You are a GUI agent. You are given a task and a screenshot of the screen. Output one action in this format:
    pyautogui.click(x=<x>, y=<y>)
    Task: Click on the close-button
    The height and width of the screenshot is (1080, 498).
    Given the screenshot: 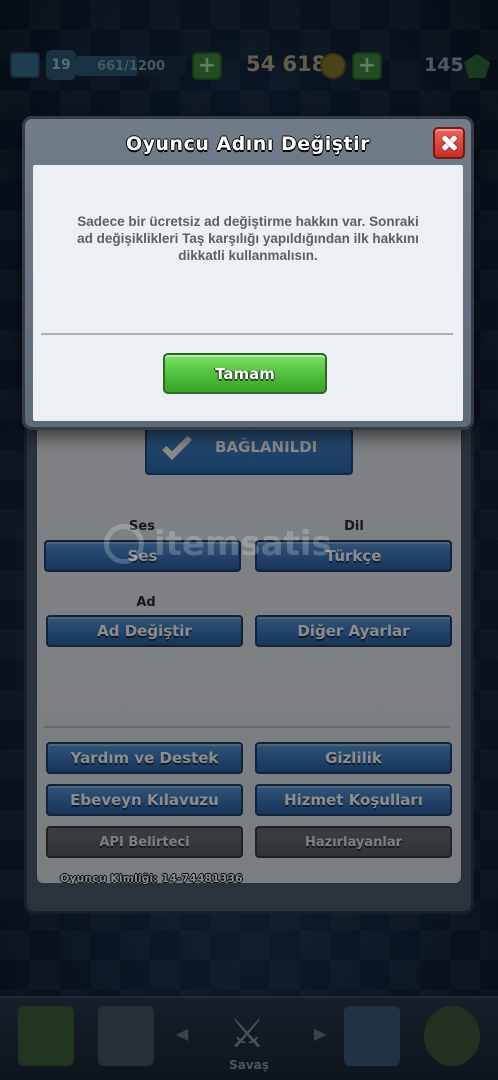 What is the action you would take?
    pyautogui.click(x=449, y=143)
    